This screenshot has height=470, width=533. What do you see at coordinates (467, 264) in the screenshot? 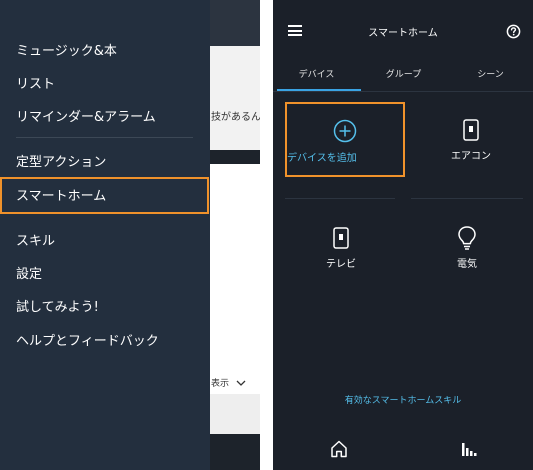
I see `device-label: 電気` at bounding box center [467, 264].